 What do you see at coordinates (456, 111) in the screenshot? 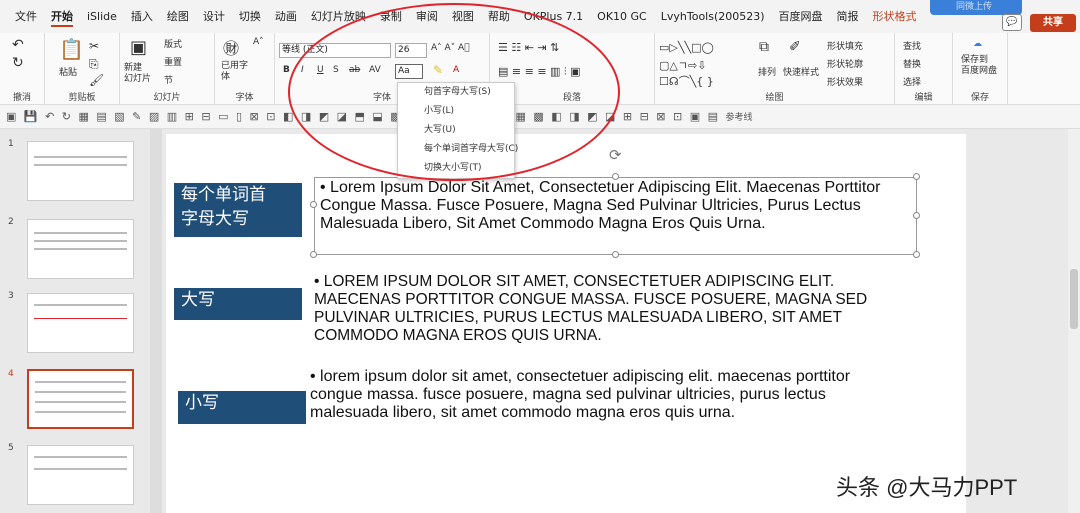
I see `case-menu-item: 小写(L)` at bounding box center [456, 111].